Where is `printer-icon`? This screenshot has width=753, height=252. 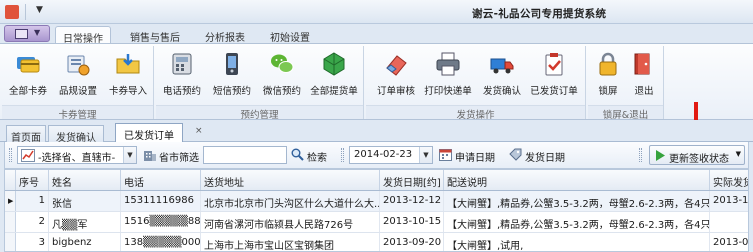 printer-icon is located at coordinates (448, 64).